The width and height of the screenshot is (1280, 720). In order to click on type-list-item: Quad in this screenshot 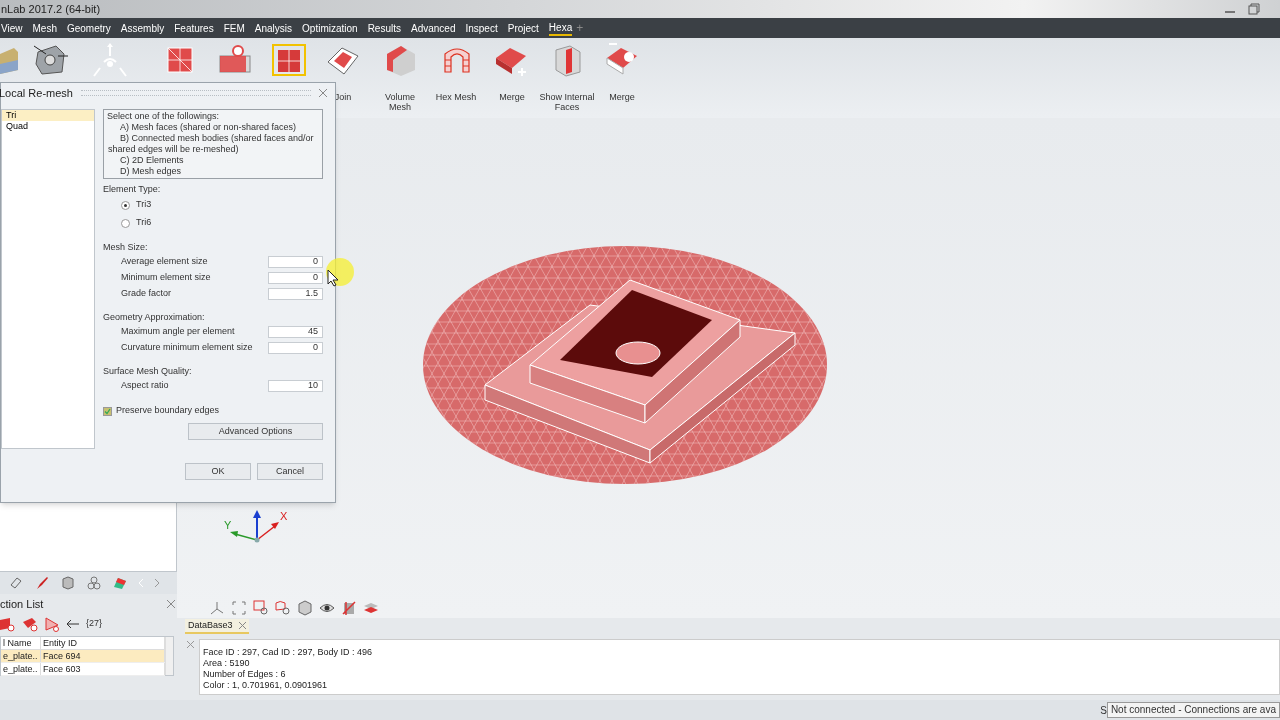, I will do `click(48, 126)`.